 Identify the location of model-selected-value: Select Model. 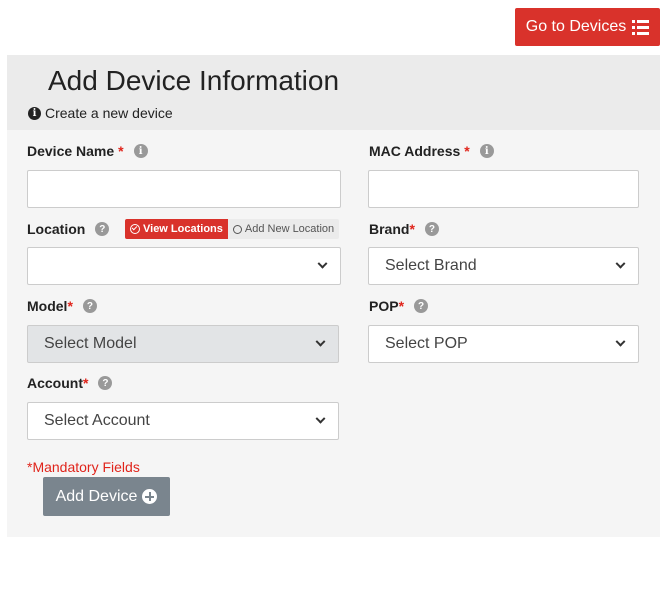
(90, 343).